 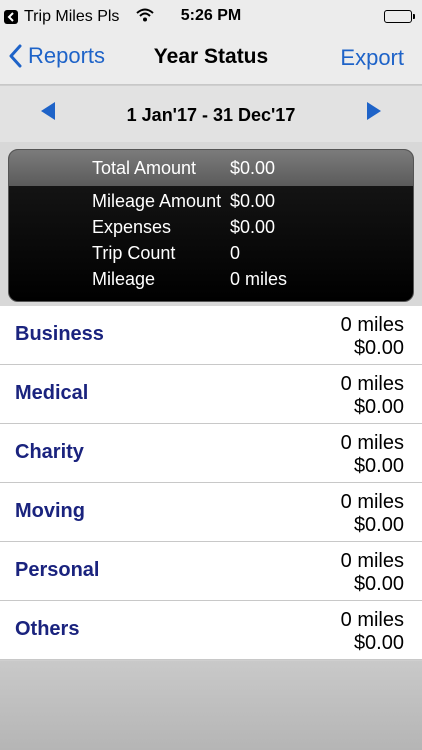 What do you see at coordinates (252, 253) in the screenshot?
I see `summary-row-trip-count: Trip Count 0` at bounding box center [252, 253].